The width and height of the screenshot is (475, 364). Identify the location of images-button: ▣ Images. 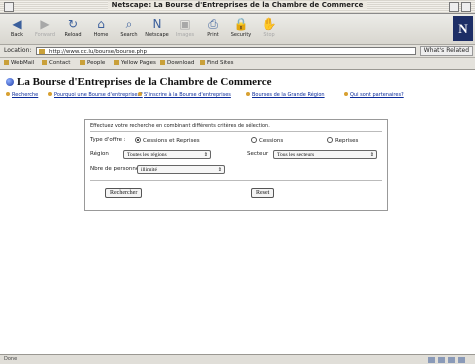
(185, 29).